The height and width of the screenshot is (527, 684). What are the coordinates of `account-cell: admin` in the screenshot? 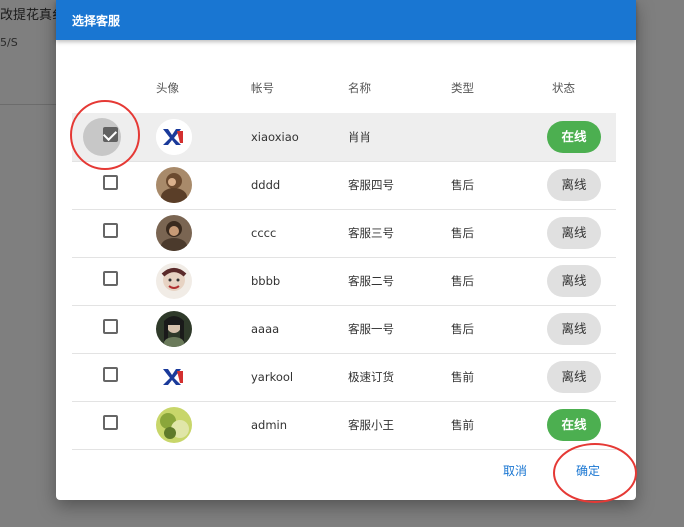 It's located at (269, 425).